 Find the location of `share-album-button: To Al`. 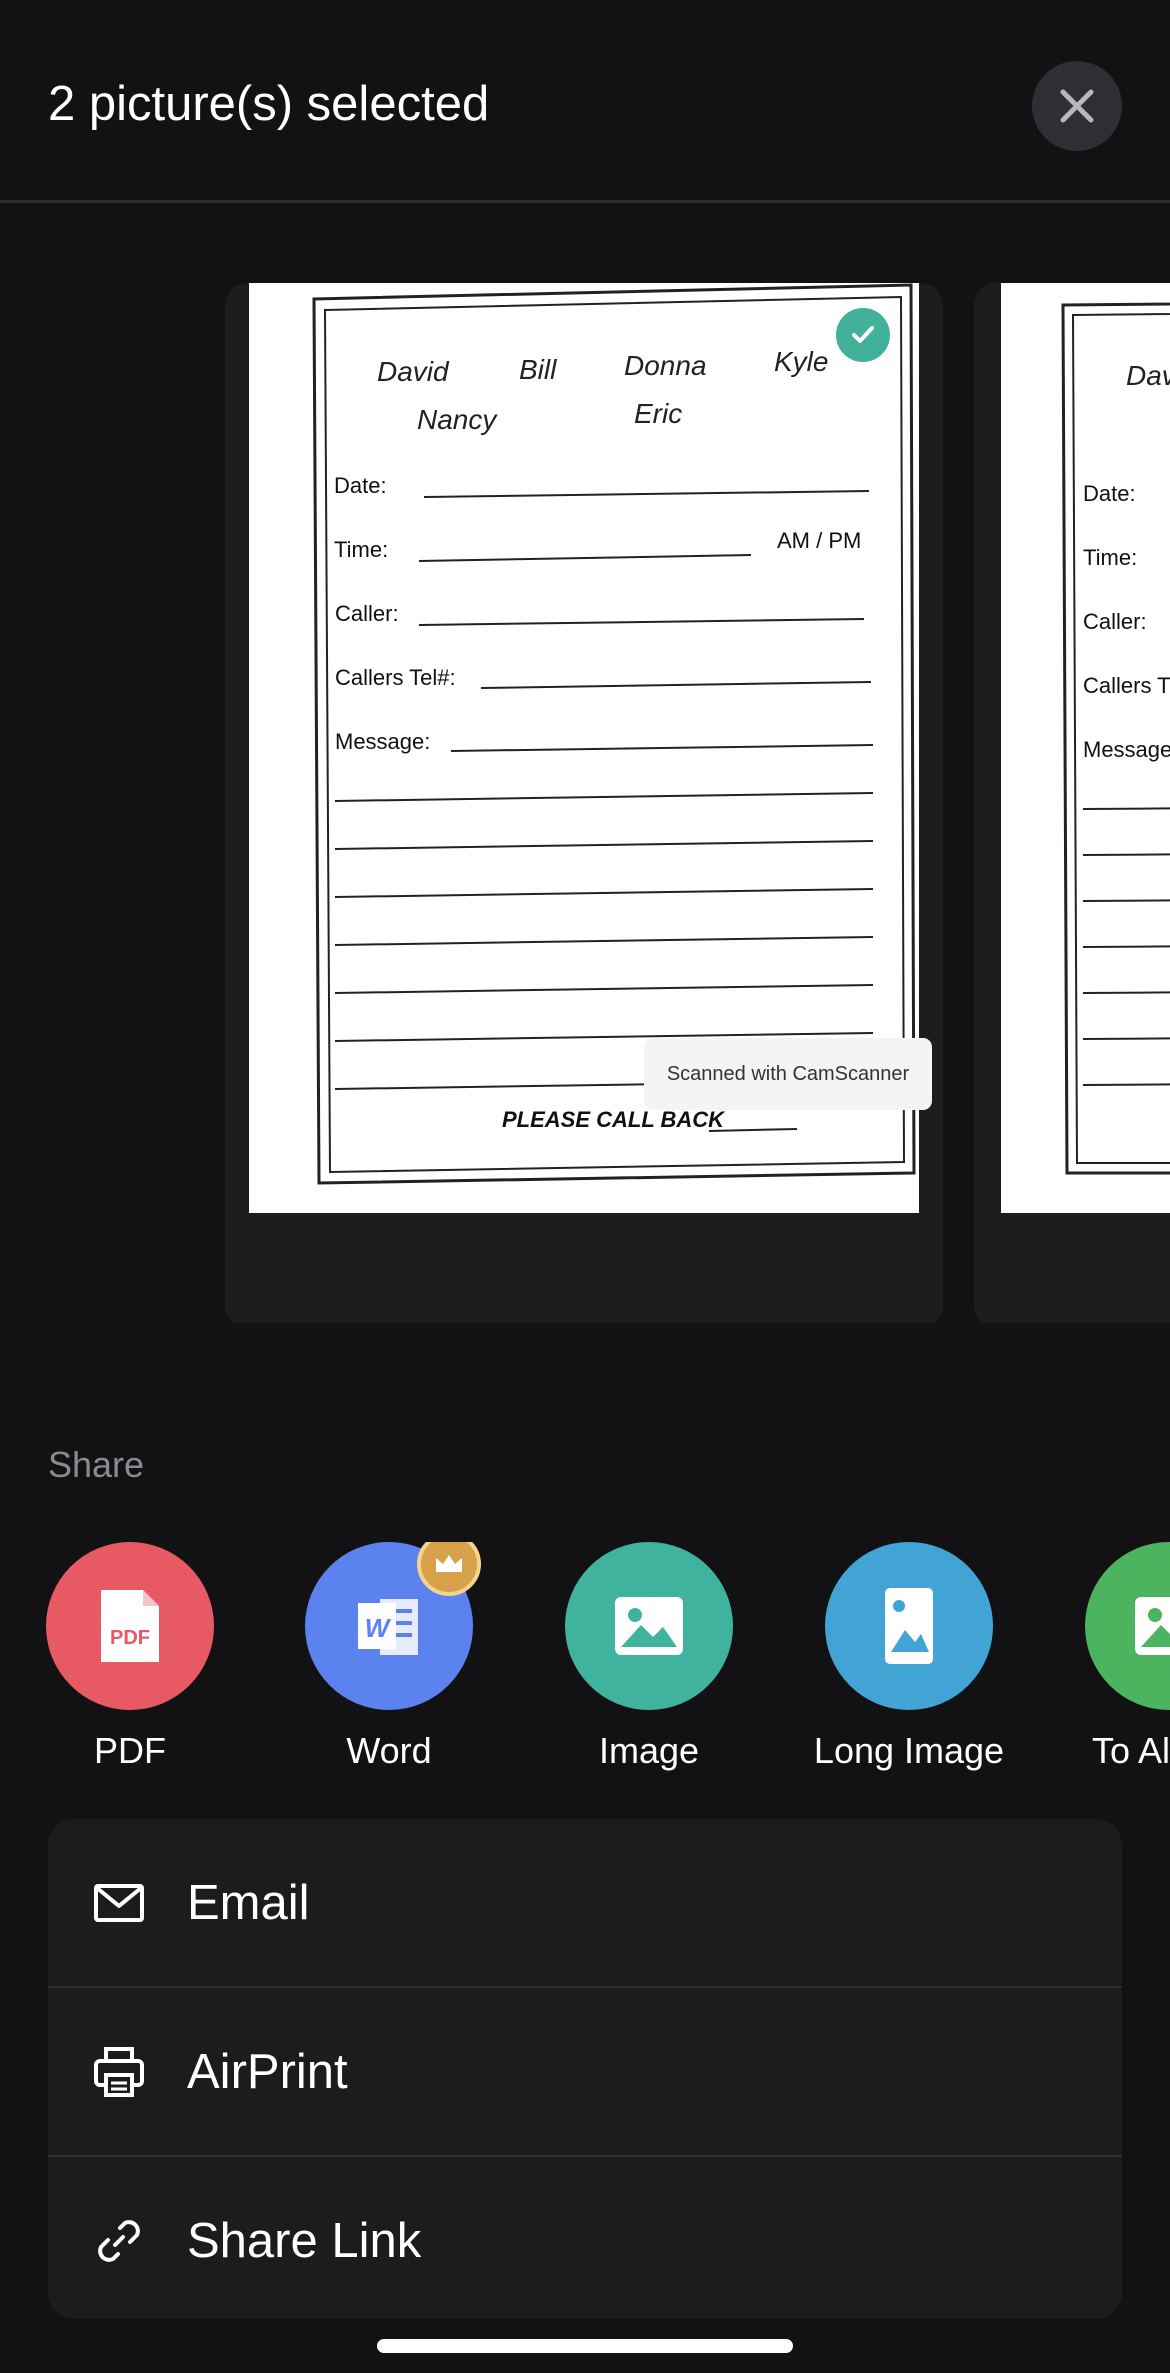

share-album-button: To Al is located at coordinates (1109, 1662).